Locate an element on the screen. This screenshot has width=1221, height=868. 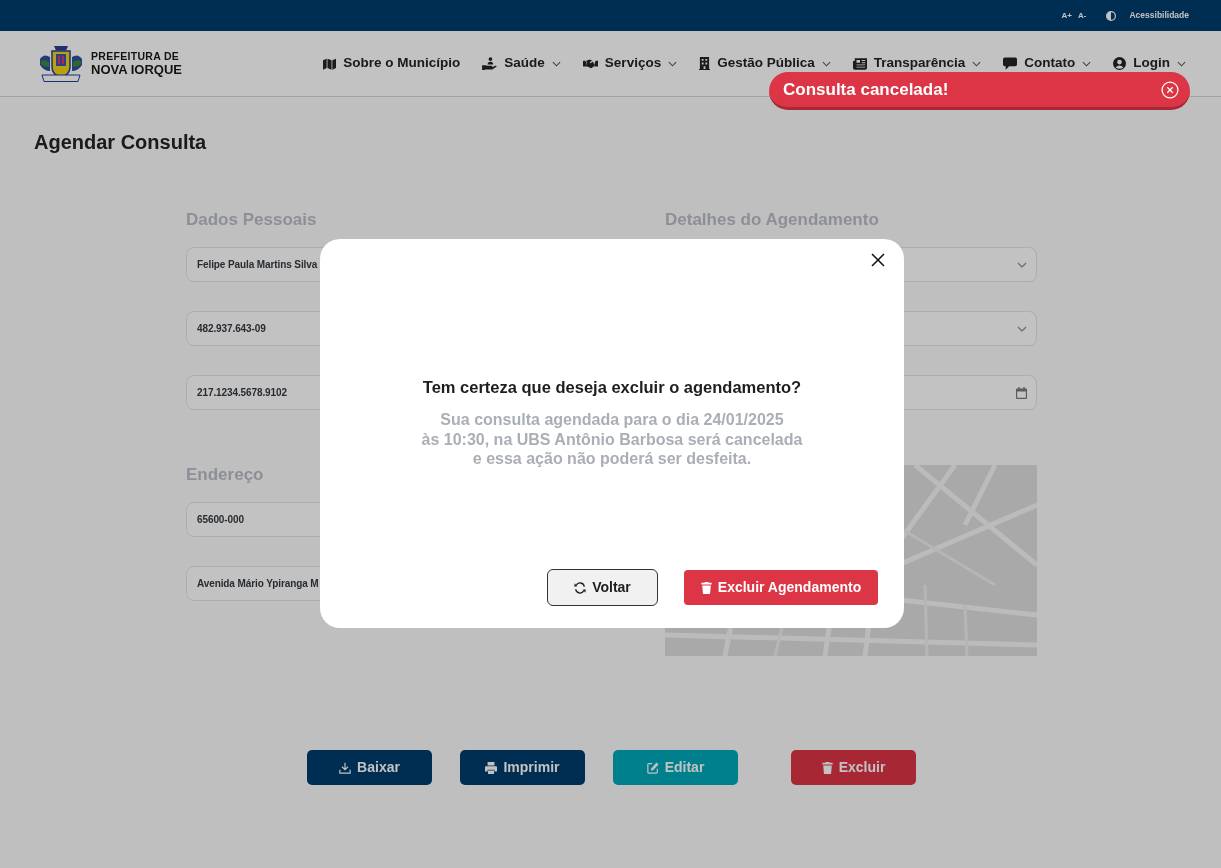
toast-message: Consulta cancelada! is located at coordinates (866, 89).